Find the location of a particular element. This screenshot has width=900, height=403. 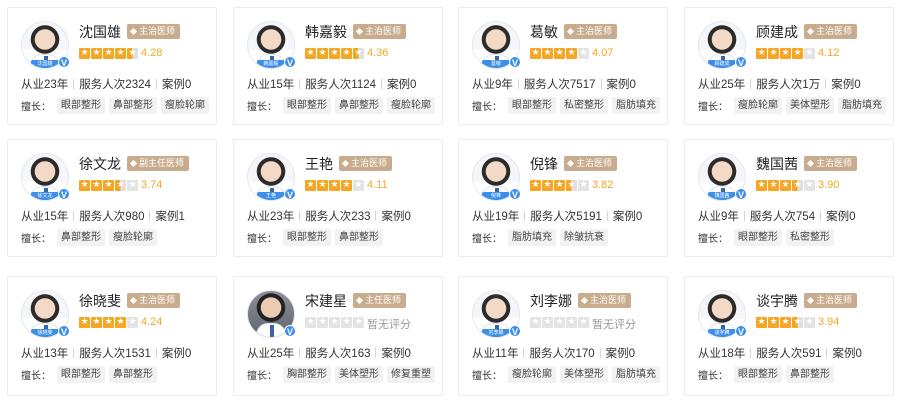

doctor-name: 宋建星 is located at coordinates (326, 301).